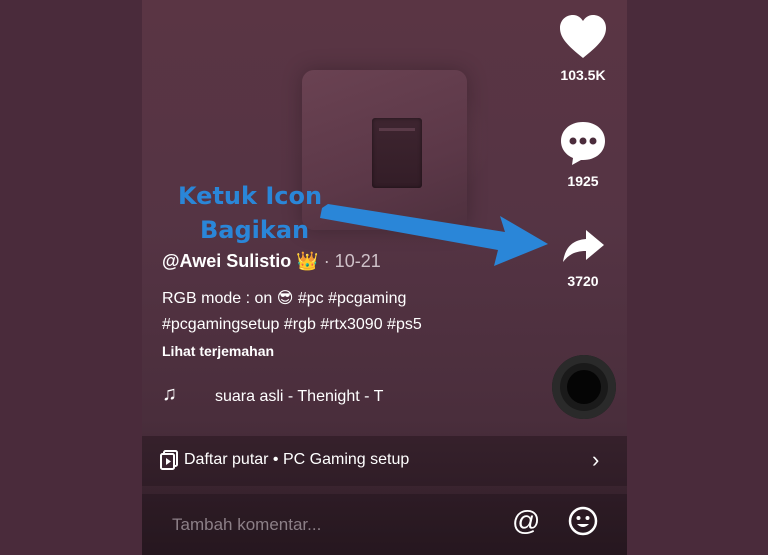  I want to click on music-disc-center, so click(584, 387).